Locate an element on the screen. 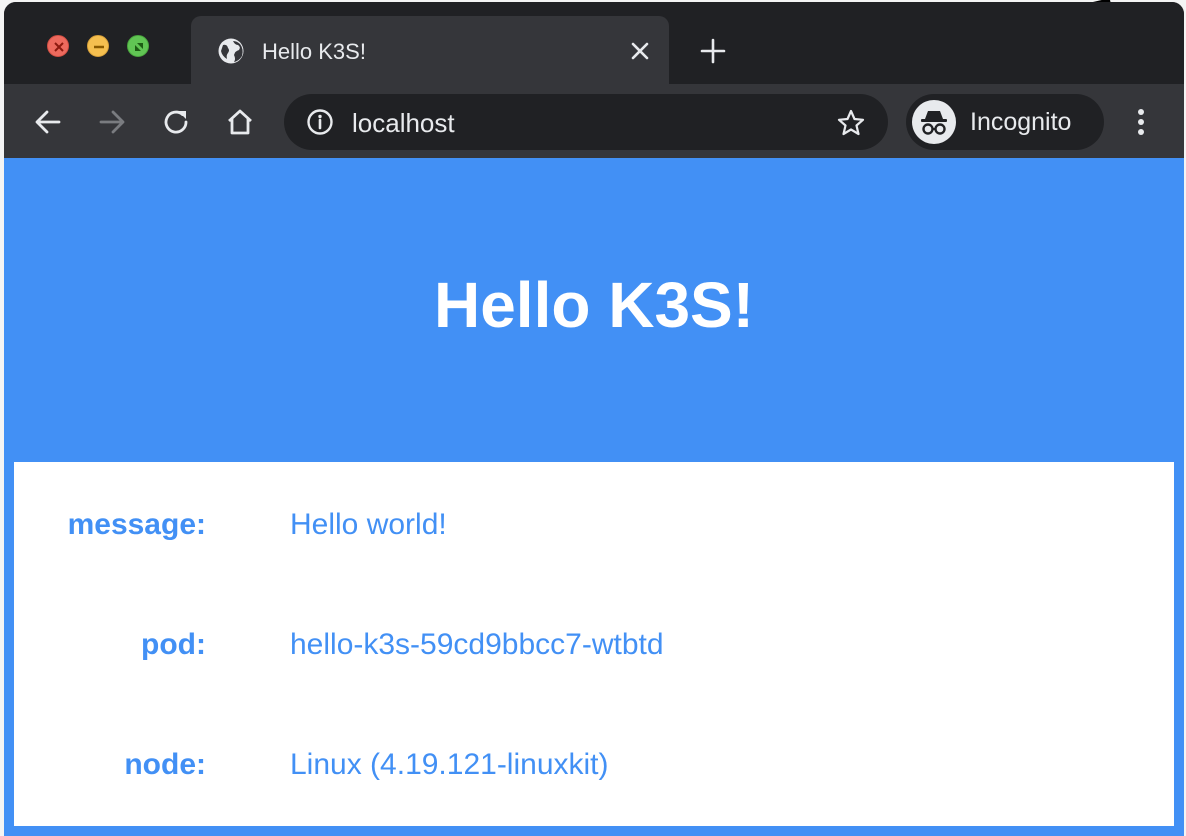  node-value: Linux (4.19.121-linuxkit) is located at coordinates (449, 764).